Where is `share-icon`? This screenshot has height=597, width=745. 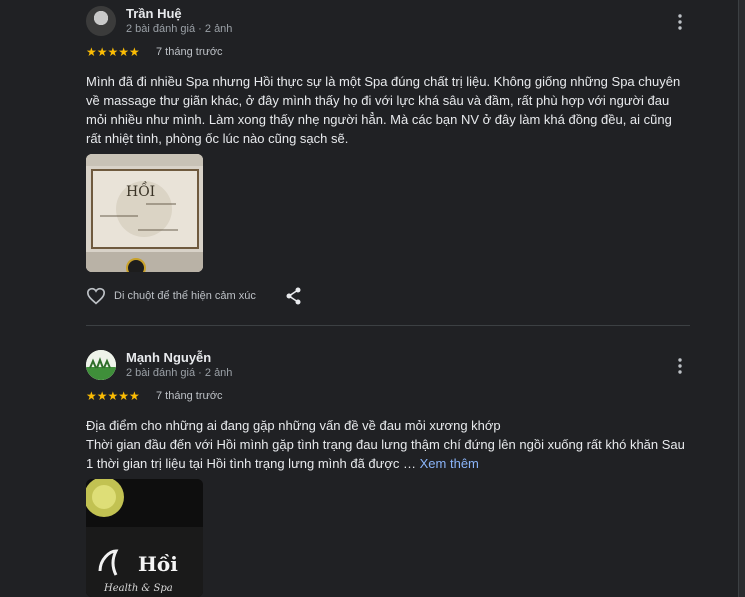 share-icon is located at coordinates (294, 296).